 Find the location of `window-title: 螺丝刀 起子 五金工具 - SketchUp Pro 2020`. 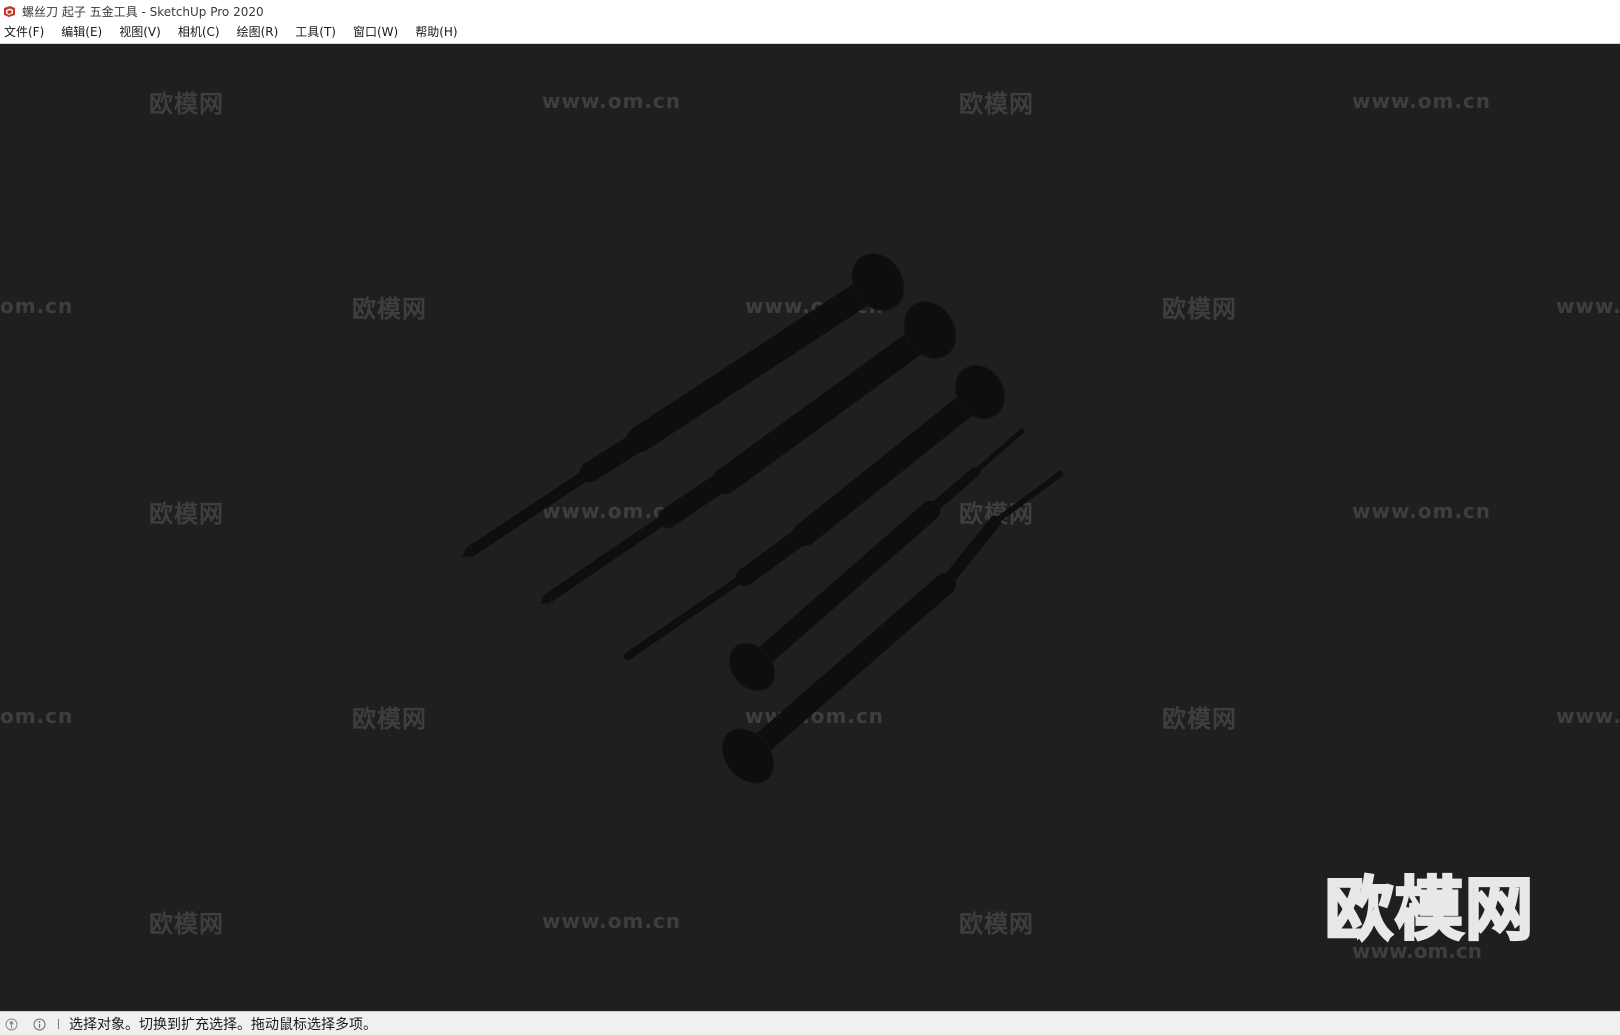

window-title: 螺丝刀 起子 五金工具 - SketchUp Pro 2020 is located at coordinates (143, 11).